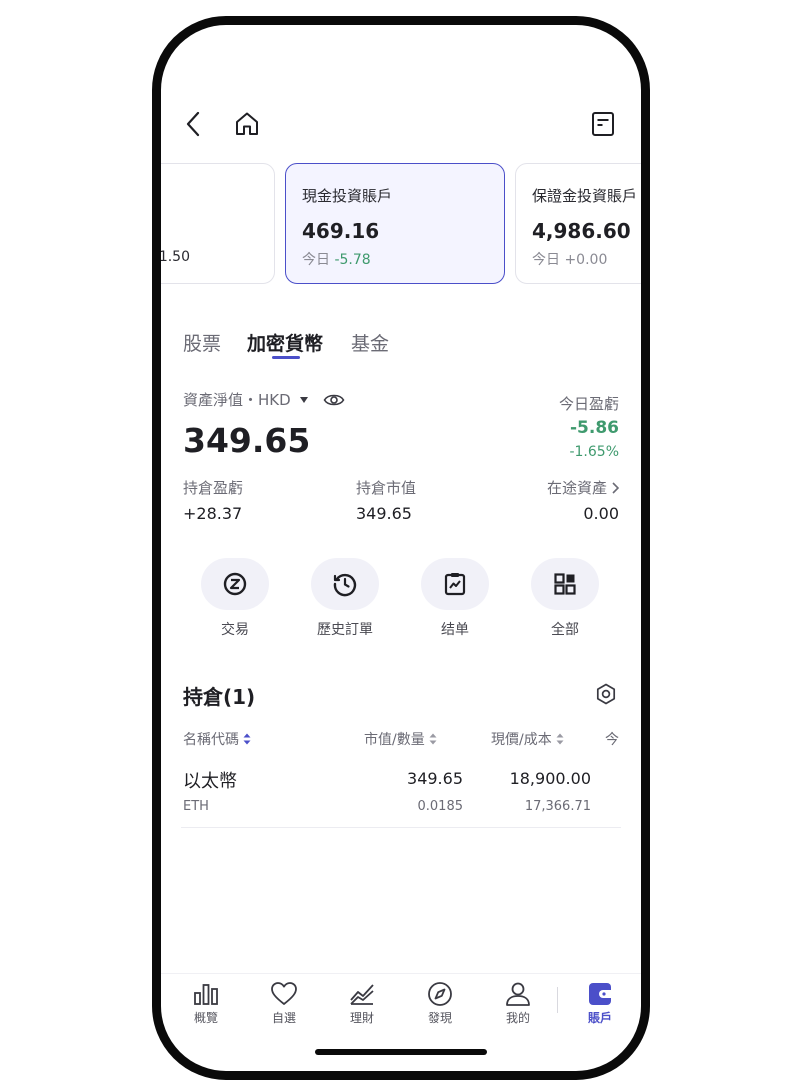 The width and height of the screenshot is (800, 1090). I want to click on history-orders-label: 歷史訂單, so click(345, 630).